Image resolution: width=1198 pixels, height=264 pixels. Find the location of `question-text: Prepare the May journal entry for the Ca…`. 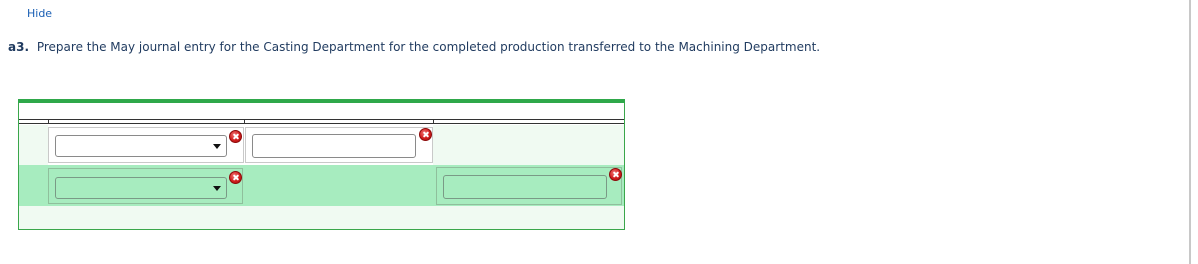

question-text: Prepare the May journal entry for the Ca… is located at coordinates (428, 47).